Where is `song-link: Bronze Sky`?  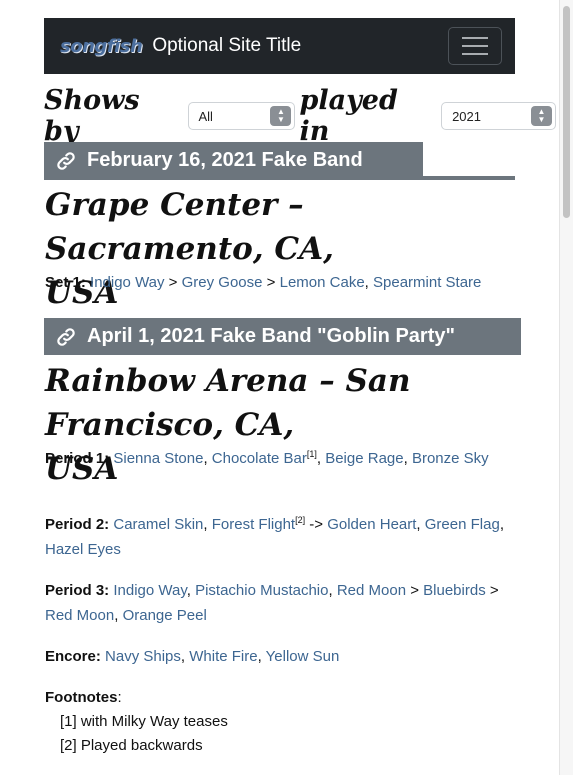 song-link: Bronze Sky is located at coordinates (450, 458).